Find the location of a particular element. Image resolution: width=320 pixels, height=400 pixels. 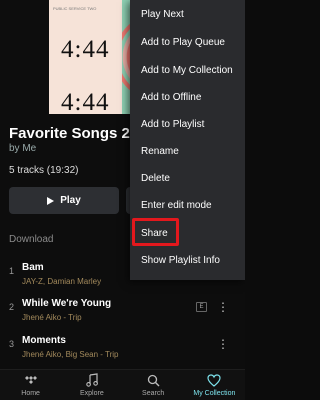

menu-item-add-to-my-collection: Add to My Collection is located at coordinates (187, 70).